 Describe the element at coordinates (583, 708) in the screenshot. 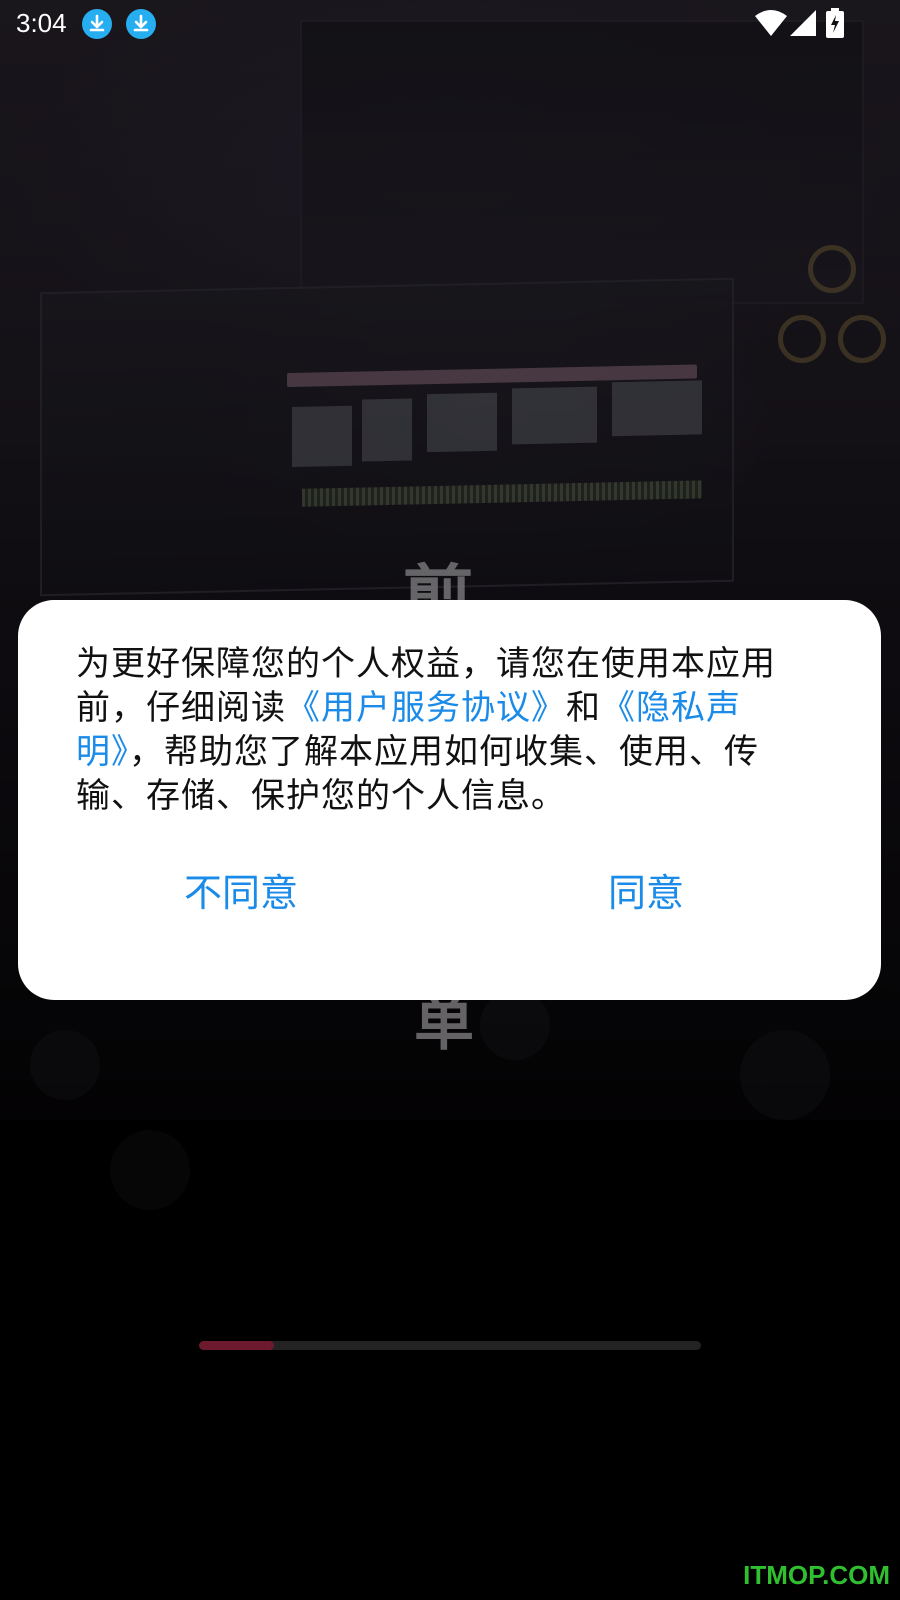

I see `privacy-message-text: 和` at that location.